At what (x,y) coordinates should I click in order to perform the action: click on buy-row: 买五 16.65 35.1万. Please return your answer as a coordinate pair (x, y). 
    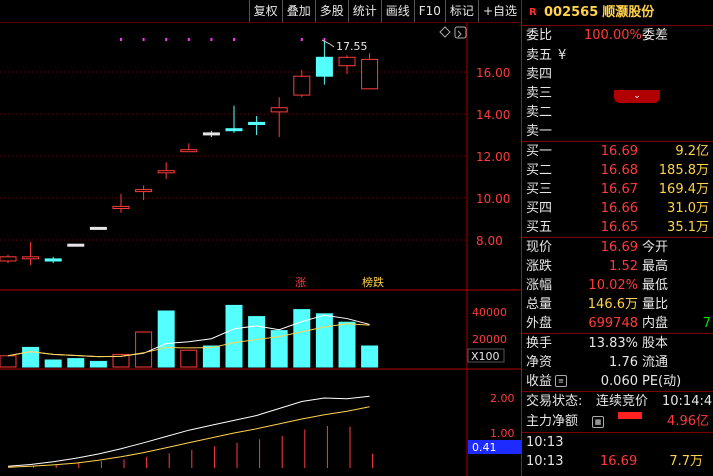
    Looking at the image, I should click on (617, 227).